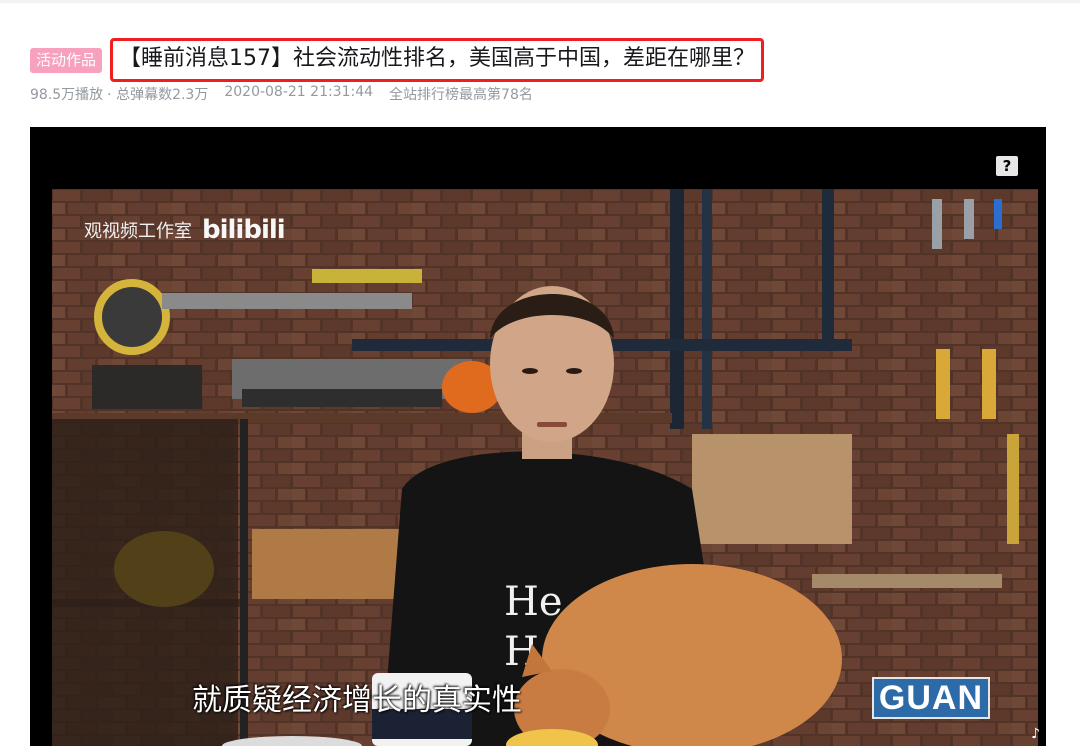 This screenshot has height=746, width=1080. I want to click on excavator-wheel, so click(132, 317).